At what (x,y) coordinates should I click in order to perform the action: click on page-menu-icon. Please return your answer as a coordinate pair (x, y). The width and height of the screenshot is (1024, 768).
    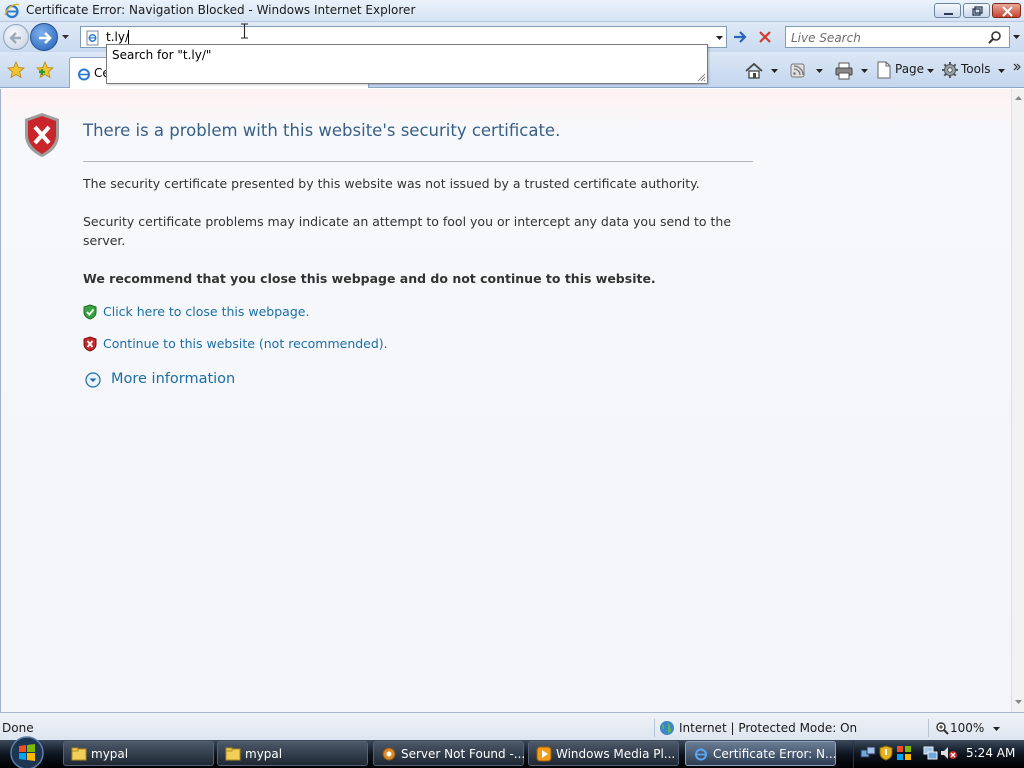
    Looking at the image, I should click on (884, 70).